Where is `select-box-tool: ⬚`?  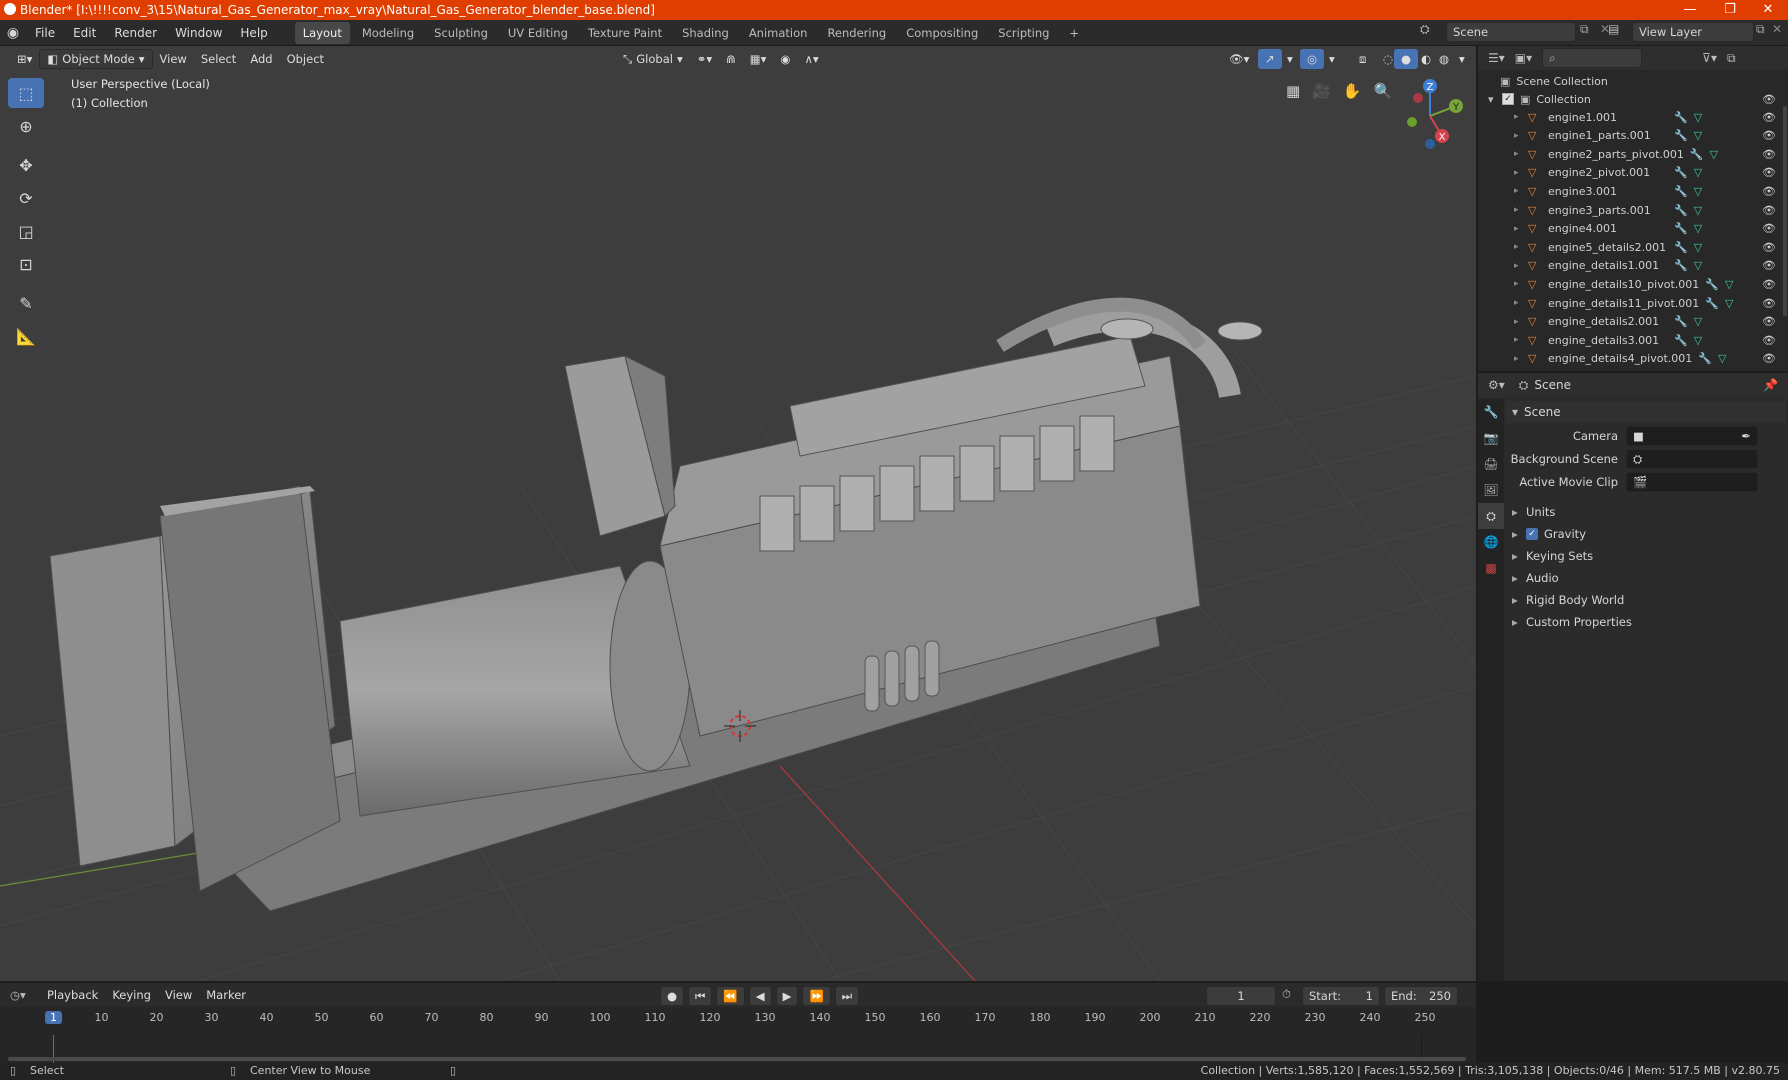
select-box-tool: ⬚ is located at coordinates (26, 93).